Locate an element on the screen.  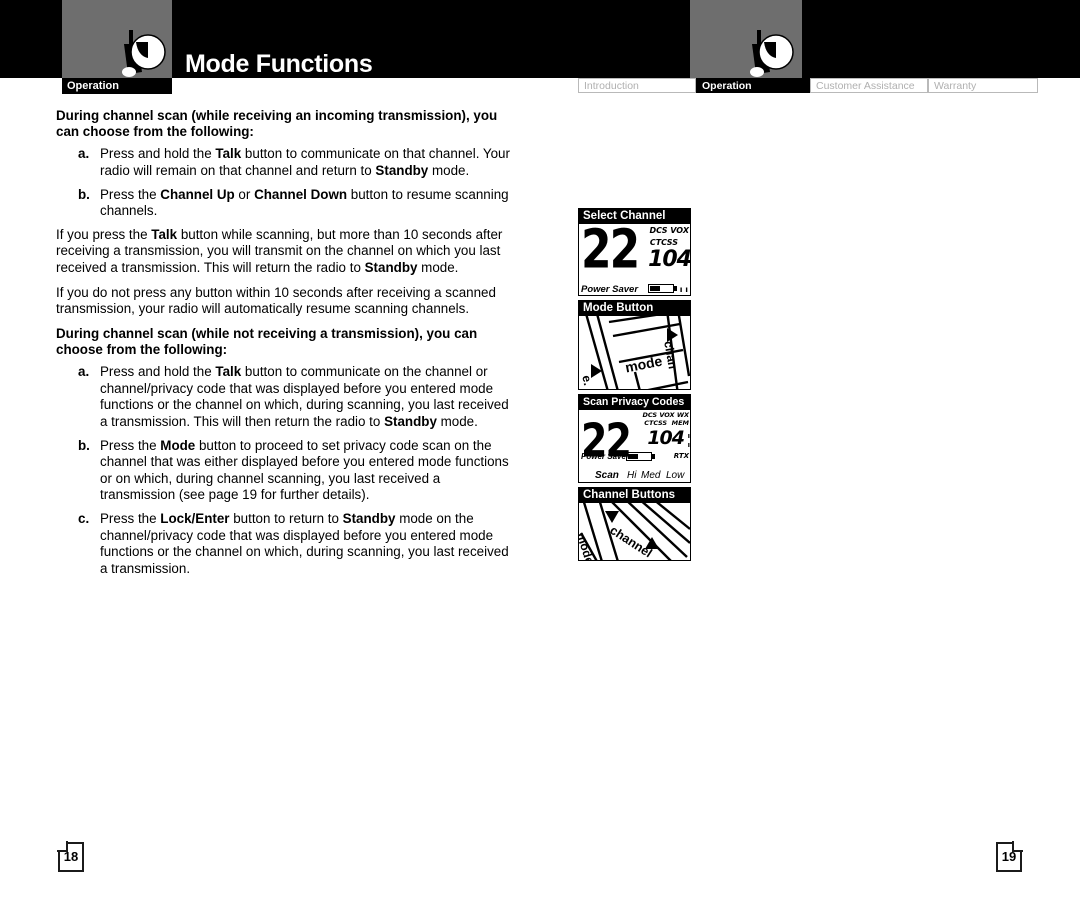
channel-down-triangle is located at coordinates (612, 517).